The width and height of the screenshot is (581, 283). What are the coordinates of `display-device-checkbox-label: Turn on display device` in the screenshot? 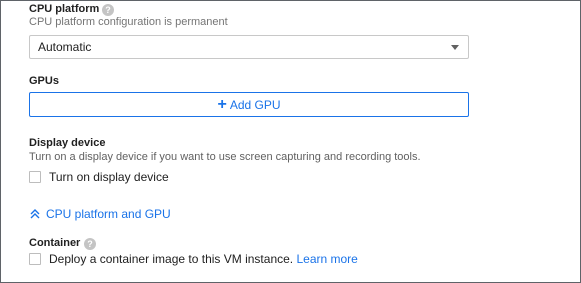 It's located at (109, 177).